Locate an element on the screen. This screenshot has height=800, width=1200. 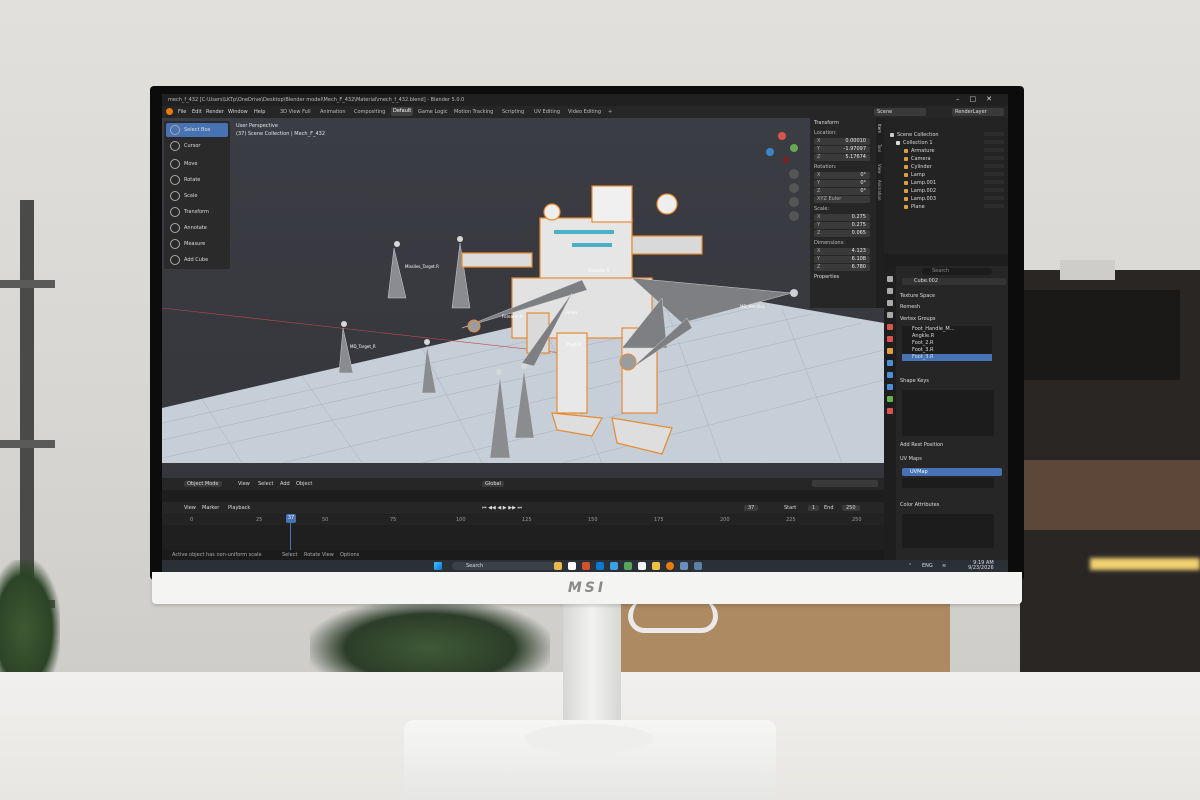
outliner-item-lamp: Lamp is located at coordinates (914, 175).